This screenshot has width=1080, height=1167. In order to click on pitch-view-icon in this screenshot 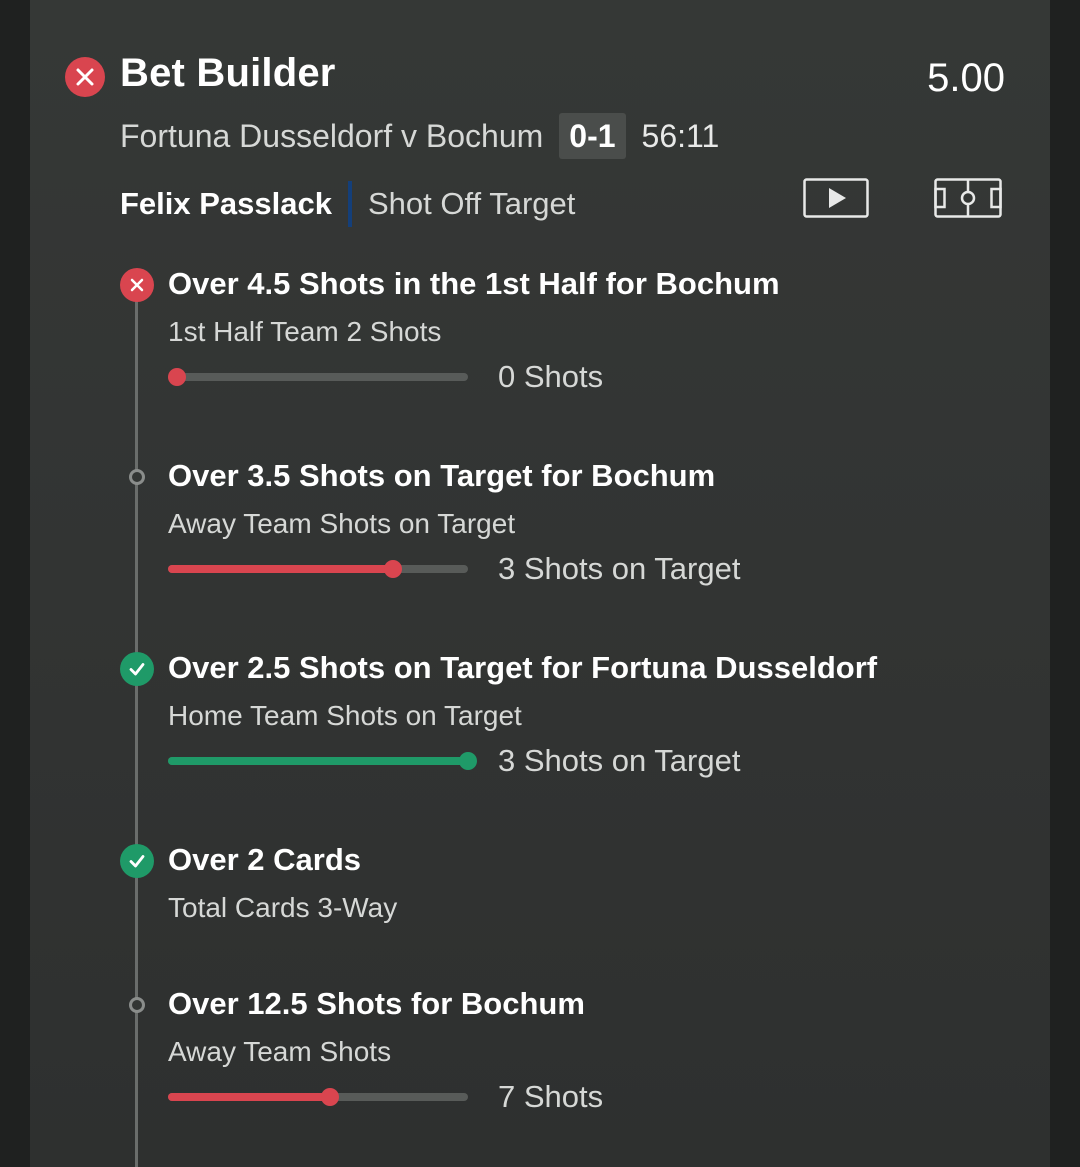, I will do `click(968, 198)`.